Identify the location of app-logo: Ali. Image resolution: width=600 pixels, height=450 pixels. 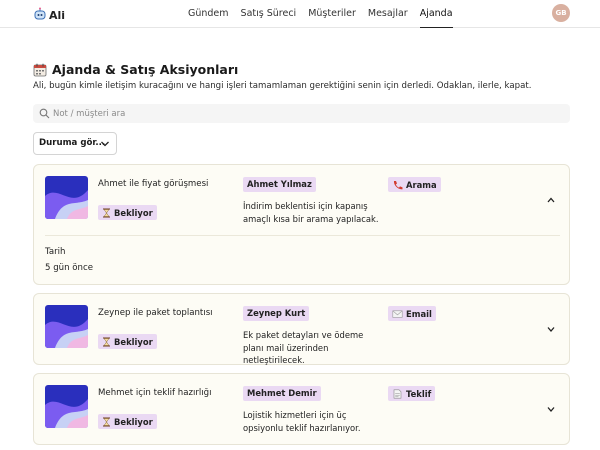
(49, 13).